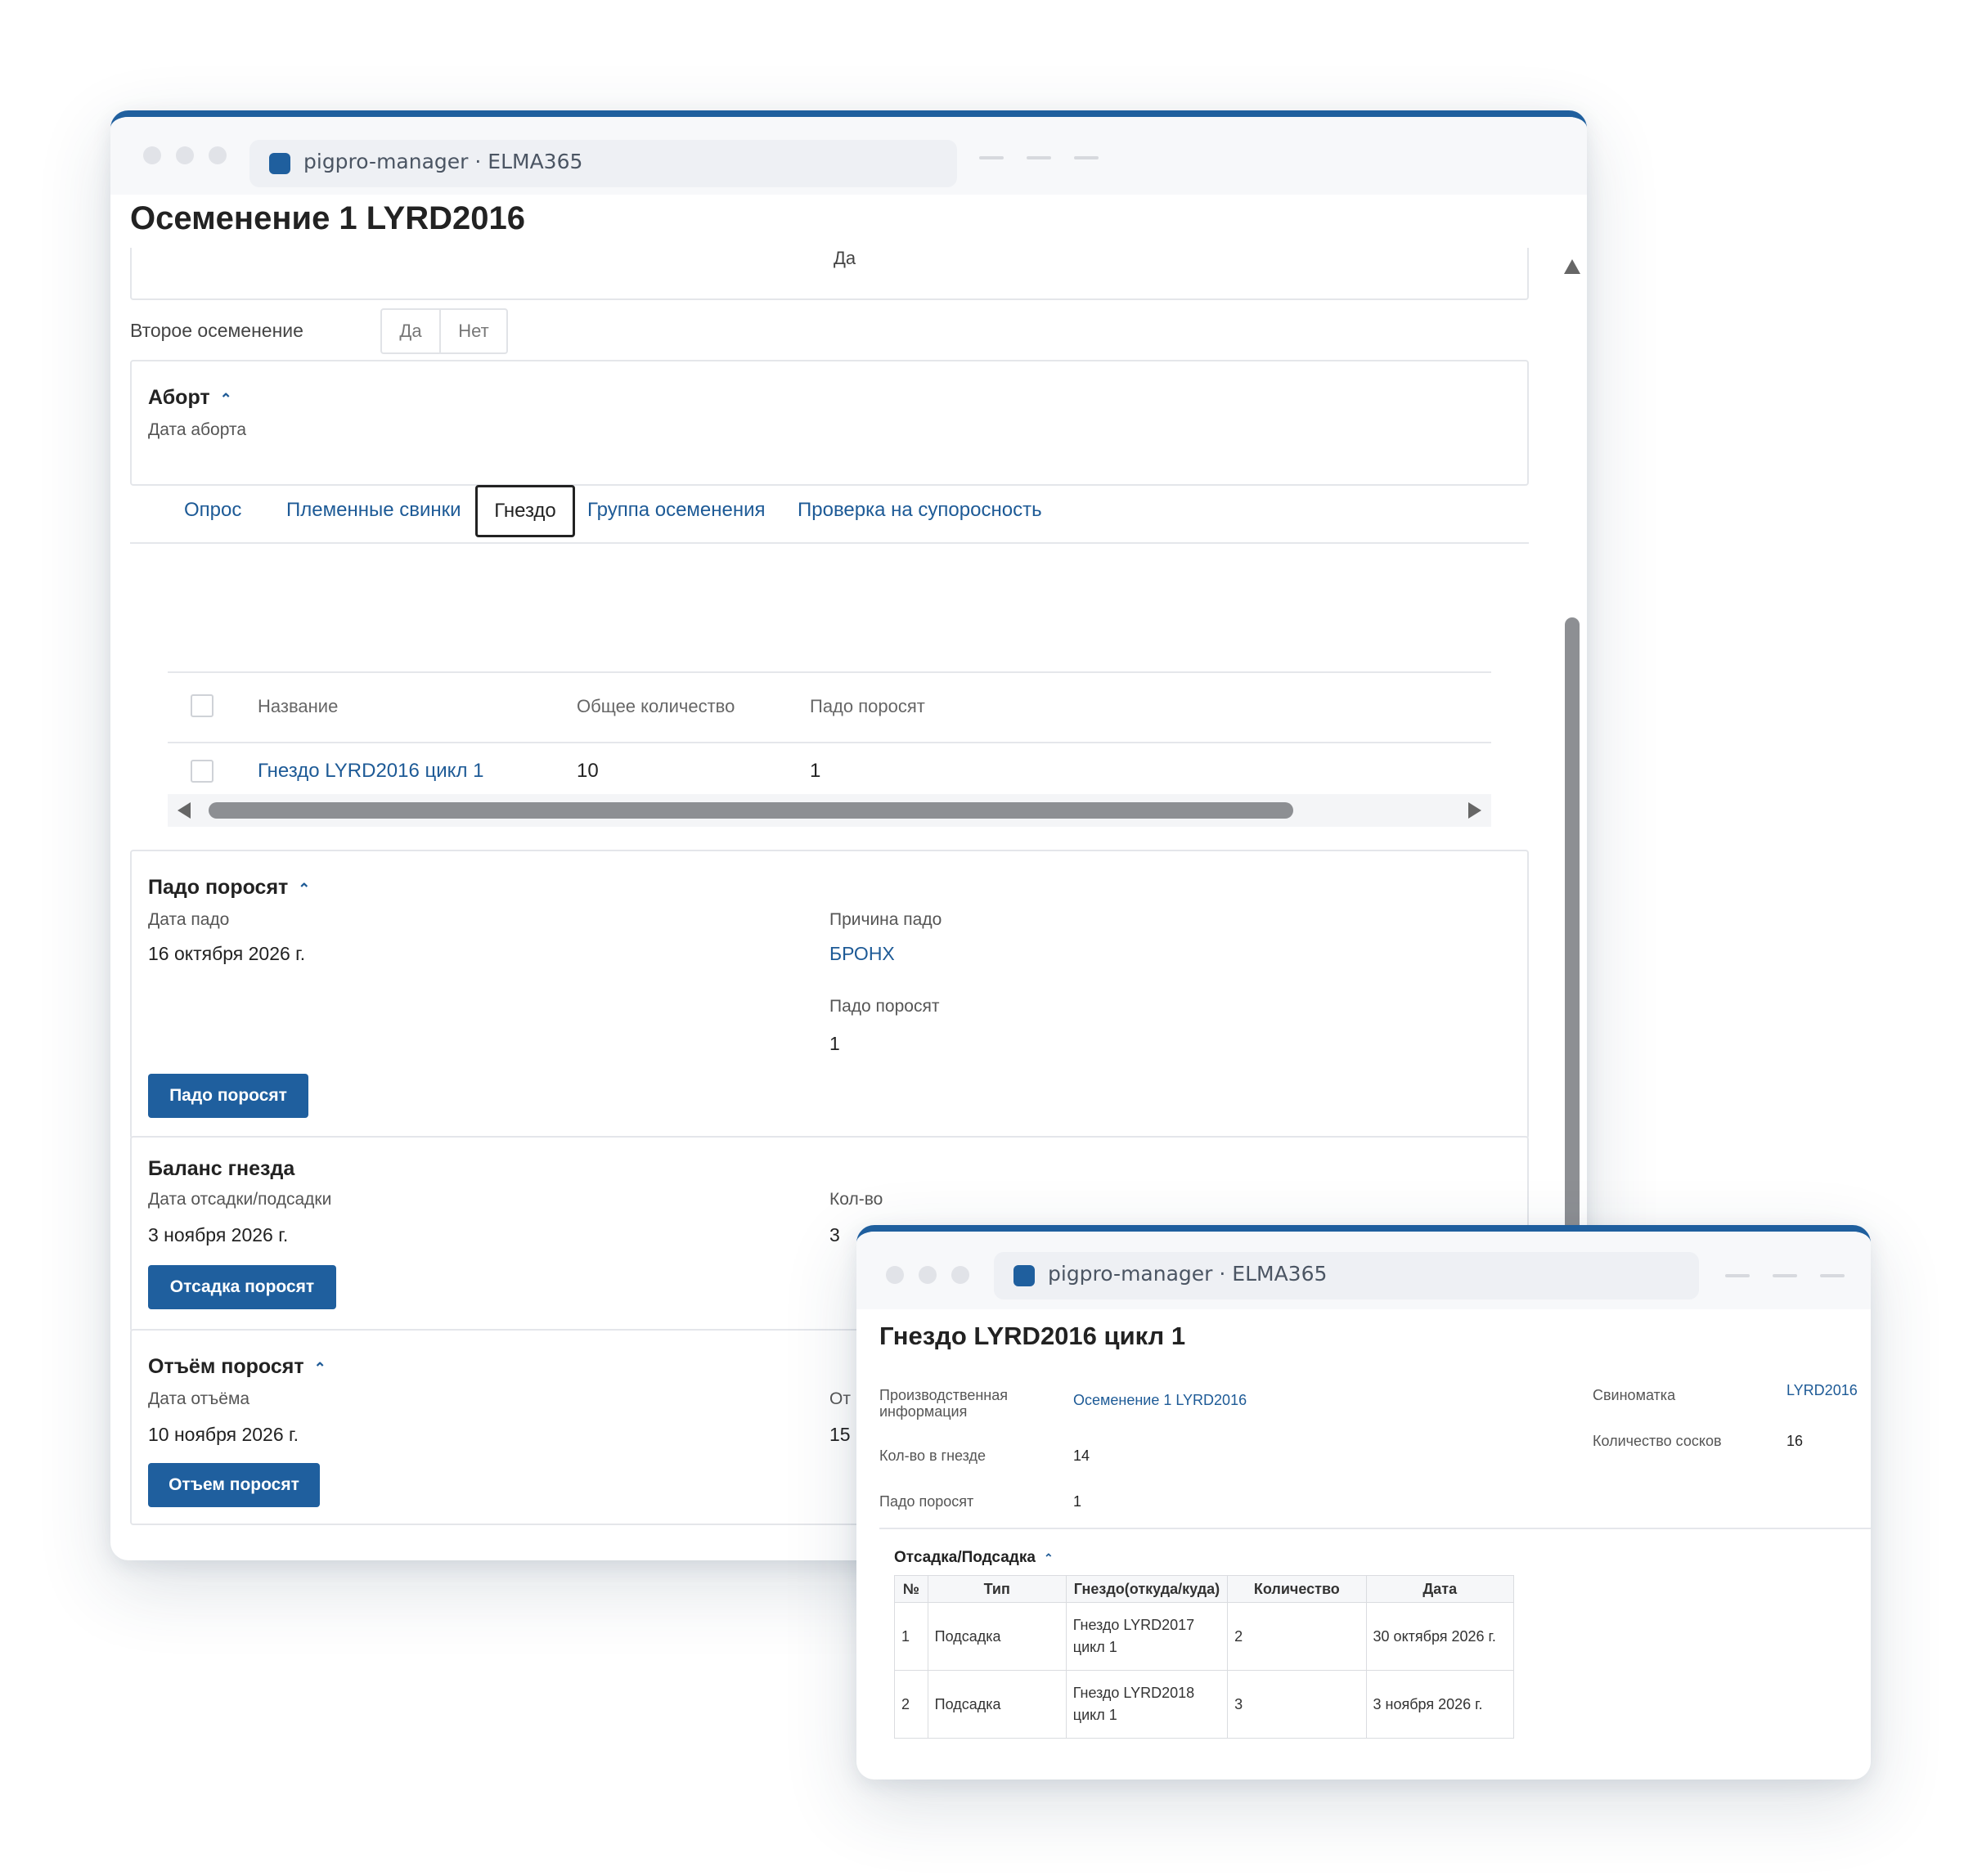 The image size is (1973, 1876). What do you see at coordinates (473, 331) in the screenshot?
I see `toggle-no: Нет` at bounding box center [473, 331].